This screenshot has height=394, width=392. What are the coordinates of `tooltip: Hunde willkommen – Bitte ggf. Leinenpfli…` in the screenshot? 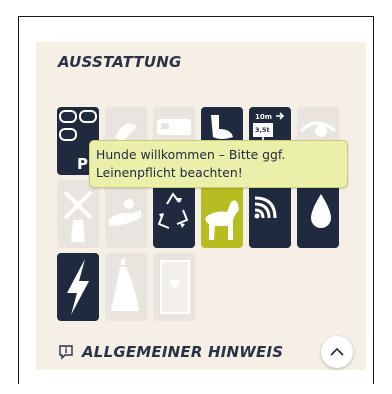 It's located at (218, 164).